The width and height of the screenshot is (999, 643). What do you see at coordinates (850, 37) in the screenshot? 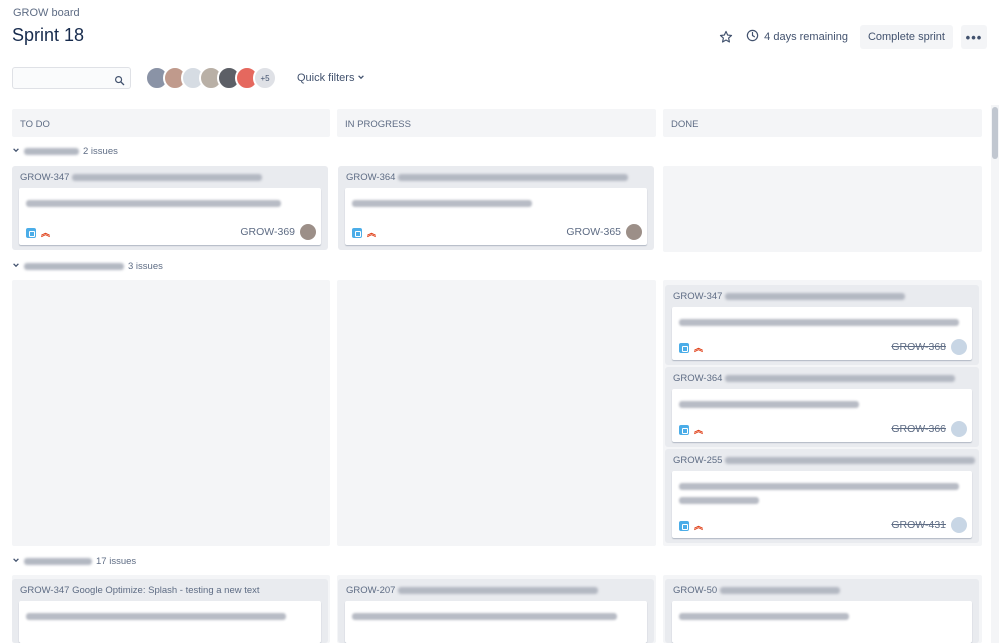
I see `header-actions: 4 days remaining Complete sprint •••` at bounding box center [850, 37].